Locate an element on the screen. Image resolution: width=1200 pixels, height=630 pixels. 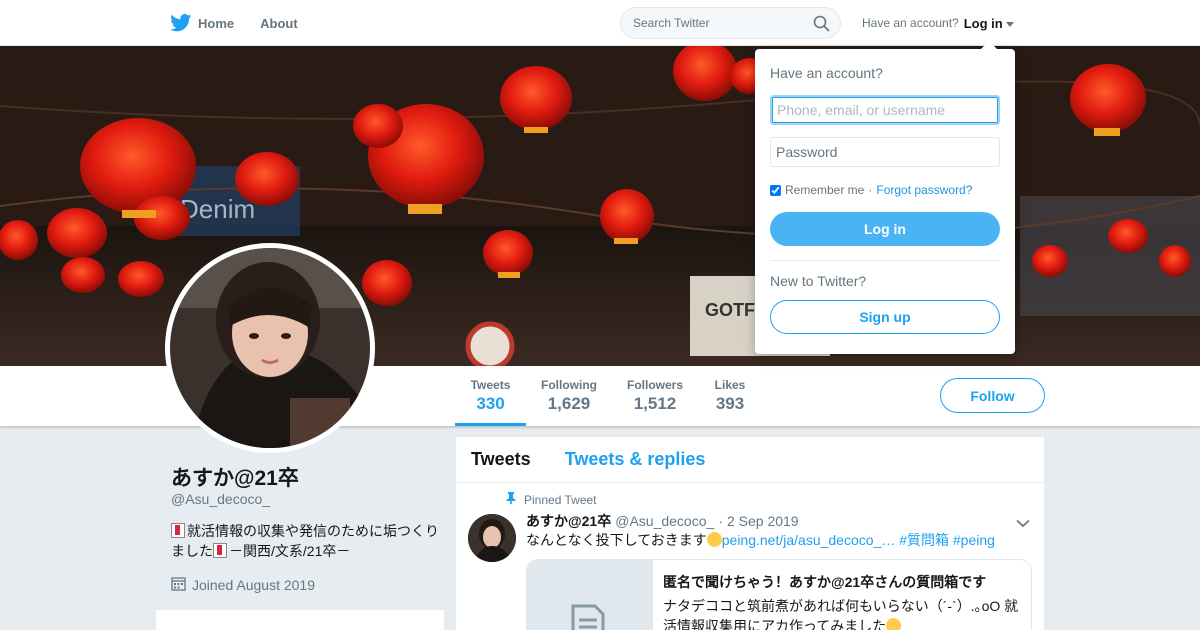
pinned-tweet-label: Pinned Tweet is located at coordinates (551, 499).